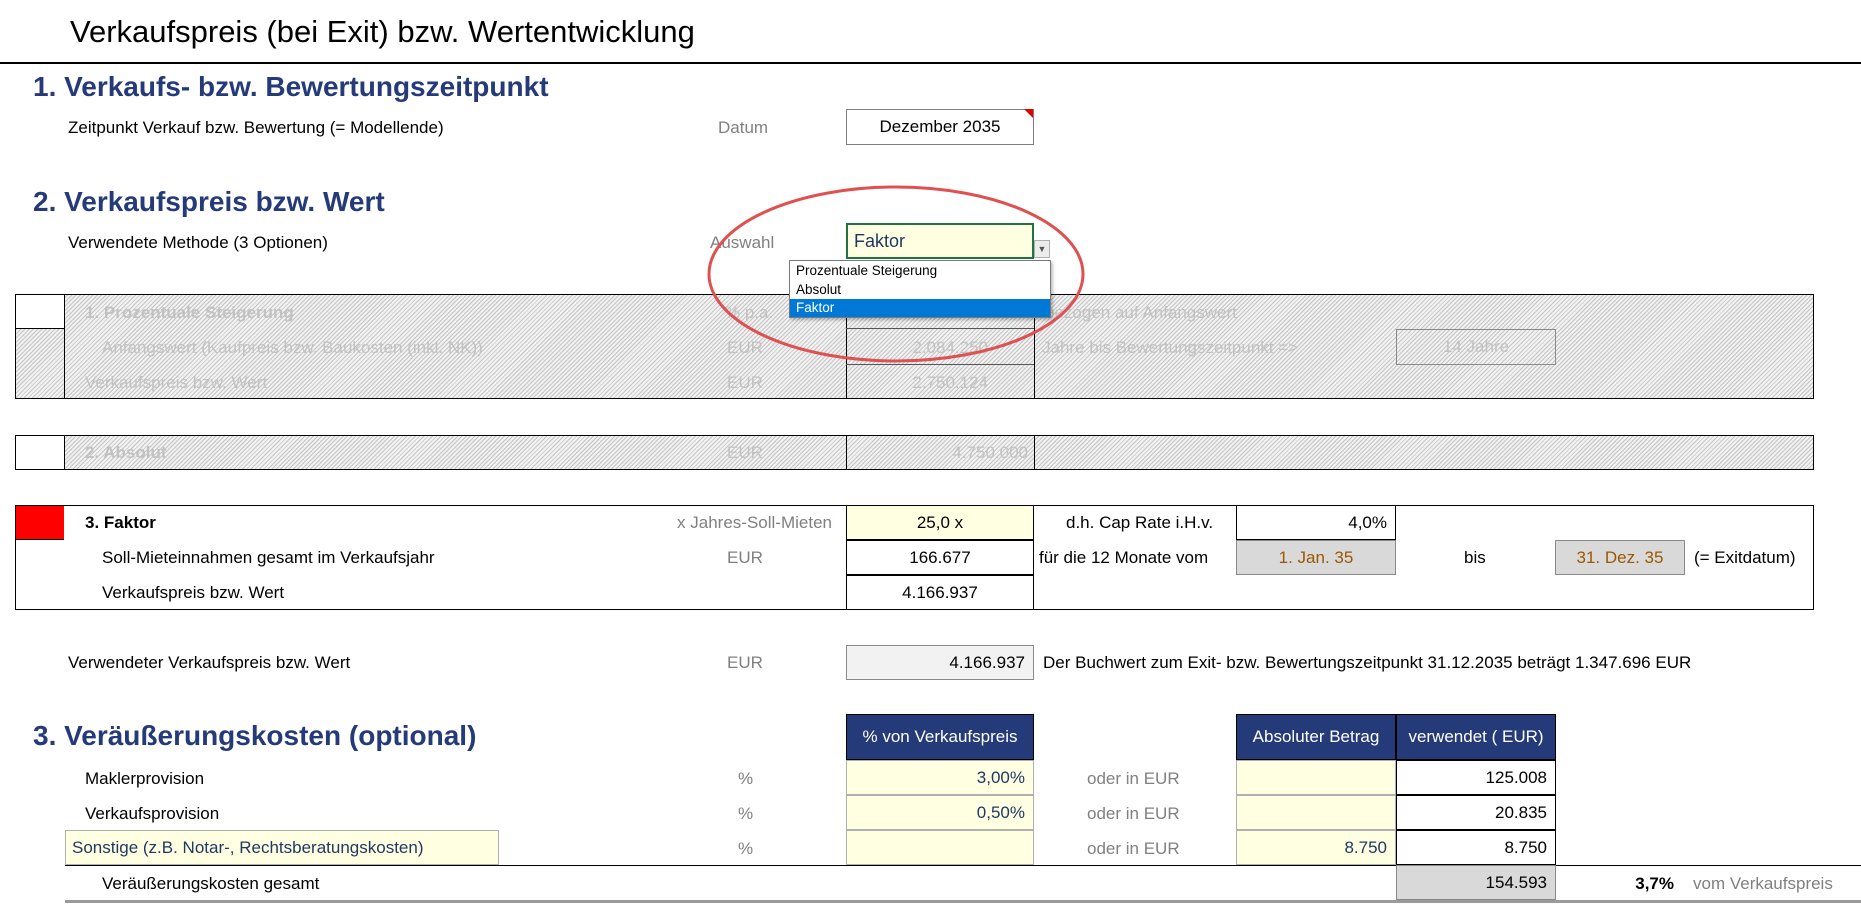  Describe the element at coordinates (940, 737) in the screenshot. I see `col-percent-header: % von Verkaufspreis` at that location.